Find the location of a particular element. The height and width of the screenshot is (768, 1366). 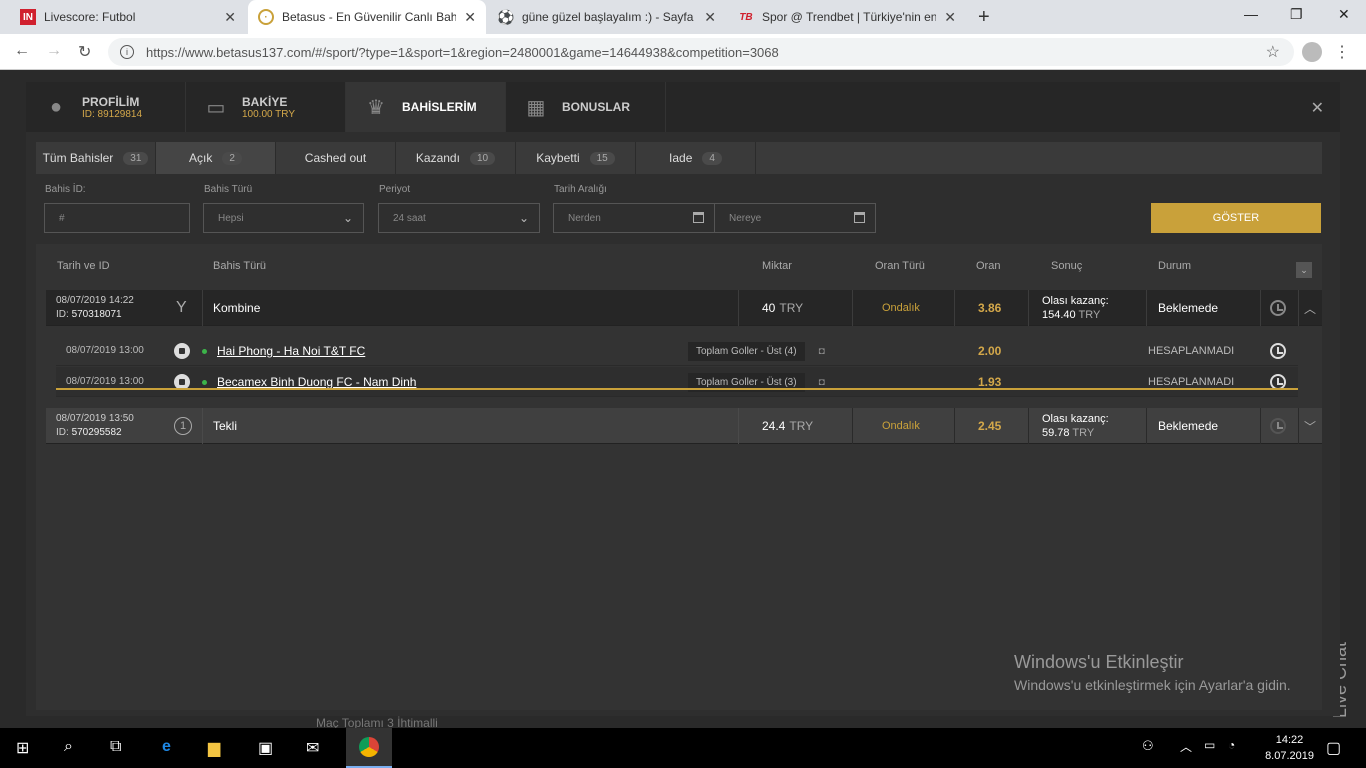

file-explorer-icon: ▆ is located at coordinates (214, 748).